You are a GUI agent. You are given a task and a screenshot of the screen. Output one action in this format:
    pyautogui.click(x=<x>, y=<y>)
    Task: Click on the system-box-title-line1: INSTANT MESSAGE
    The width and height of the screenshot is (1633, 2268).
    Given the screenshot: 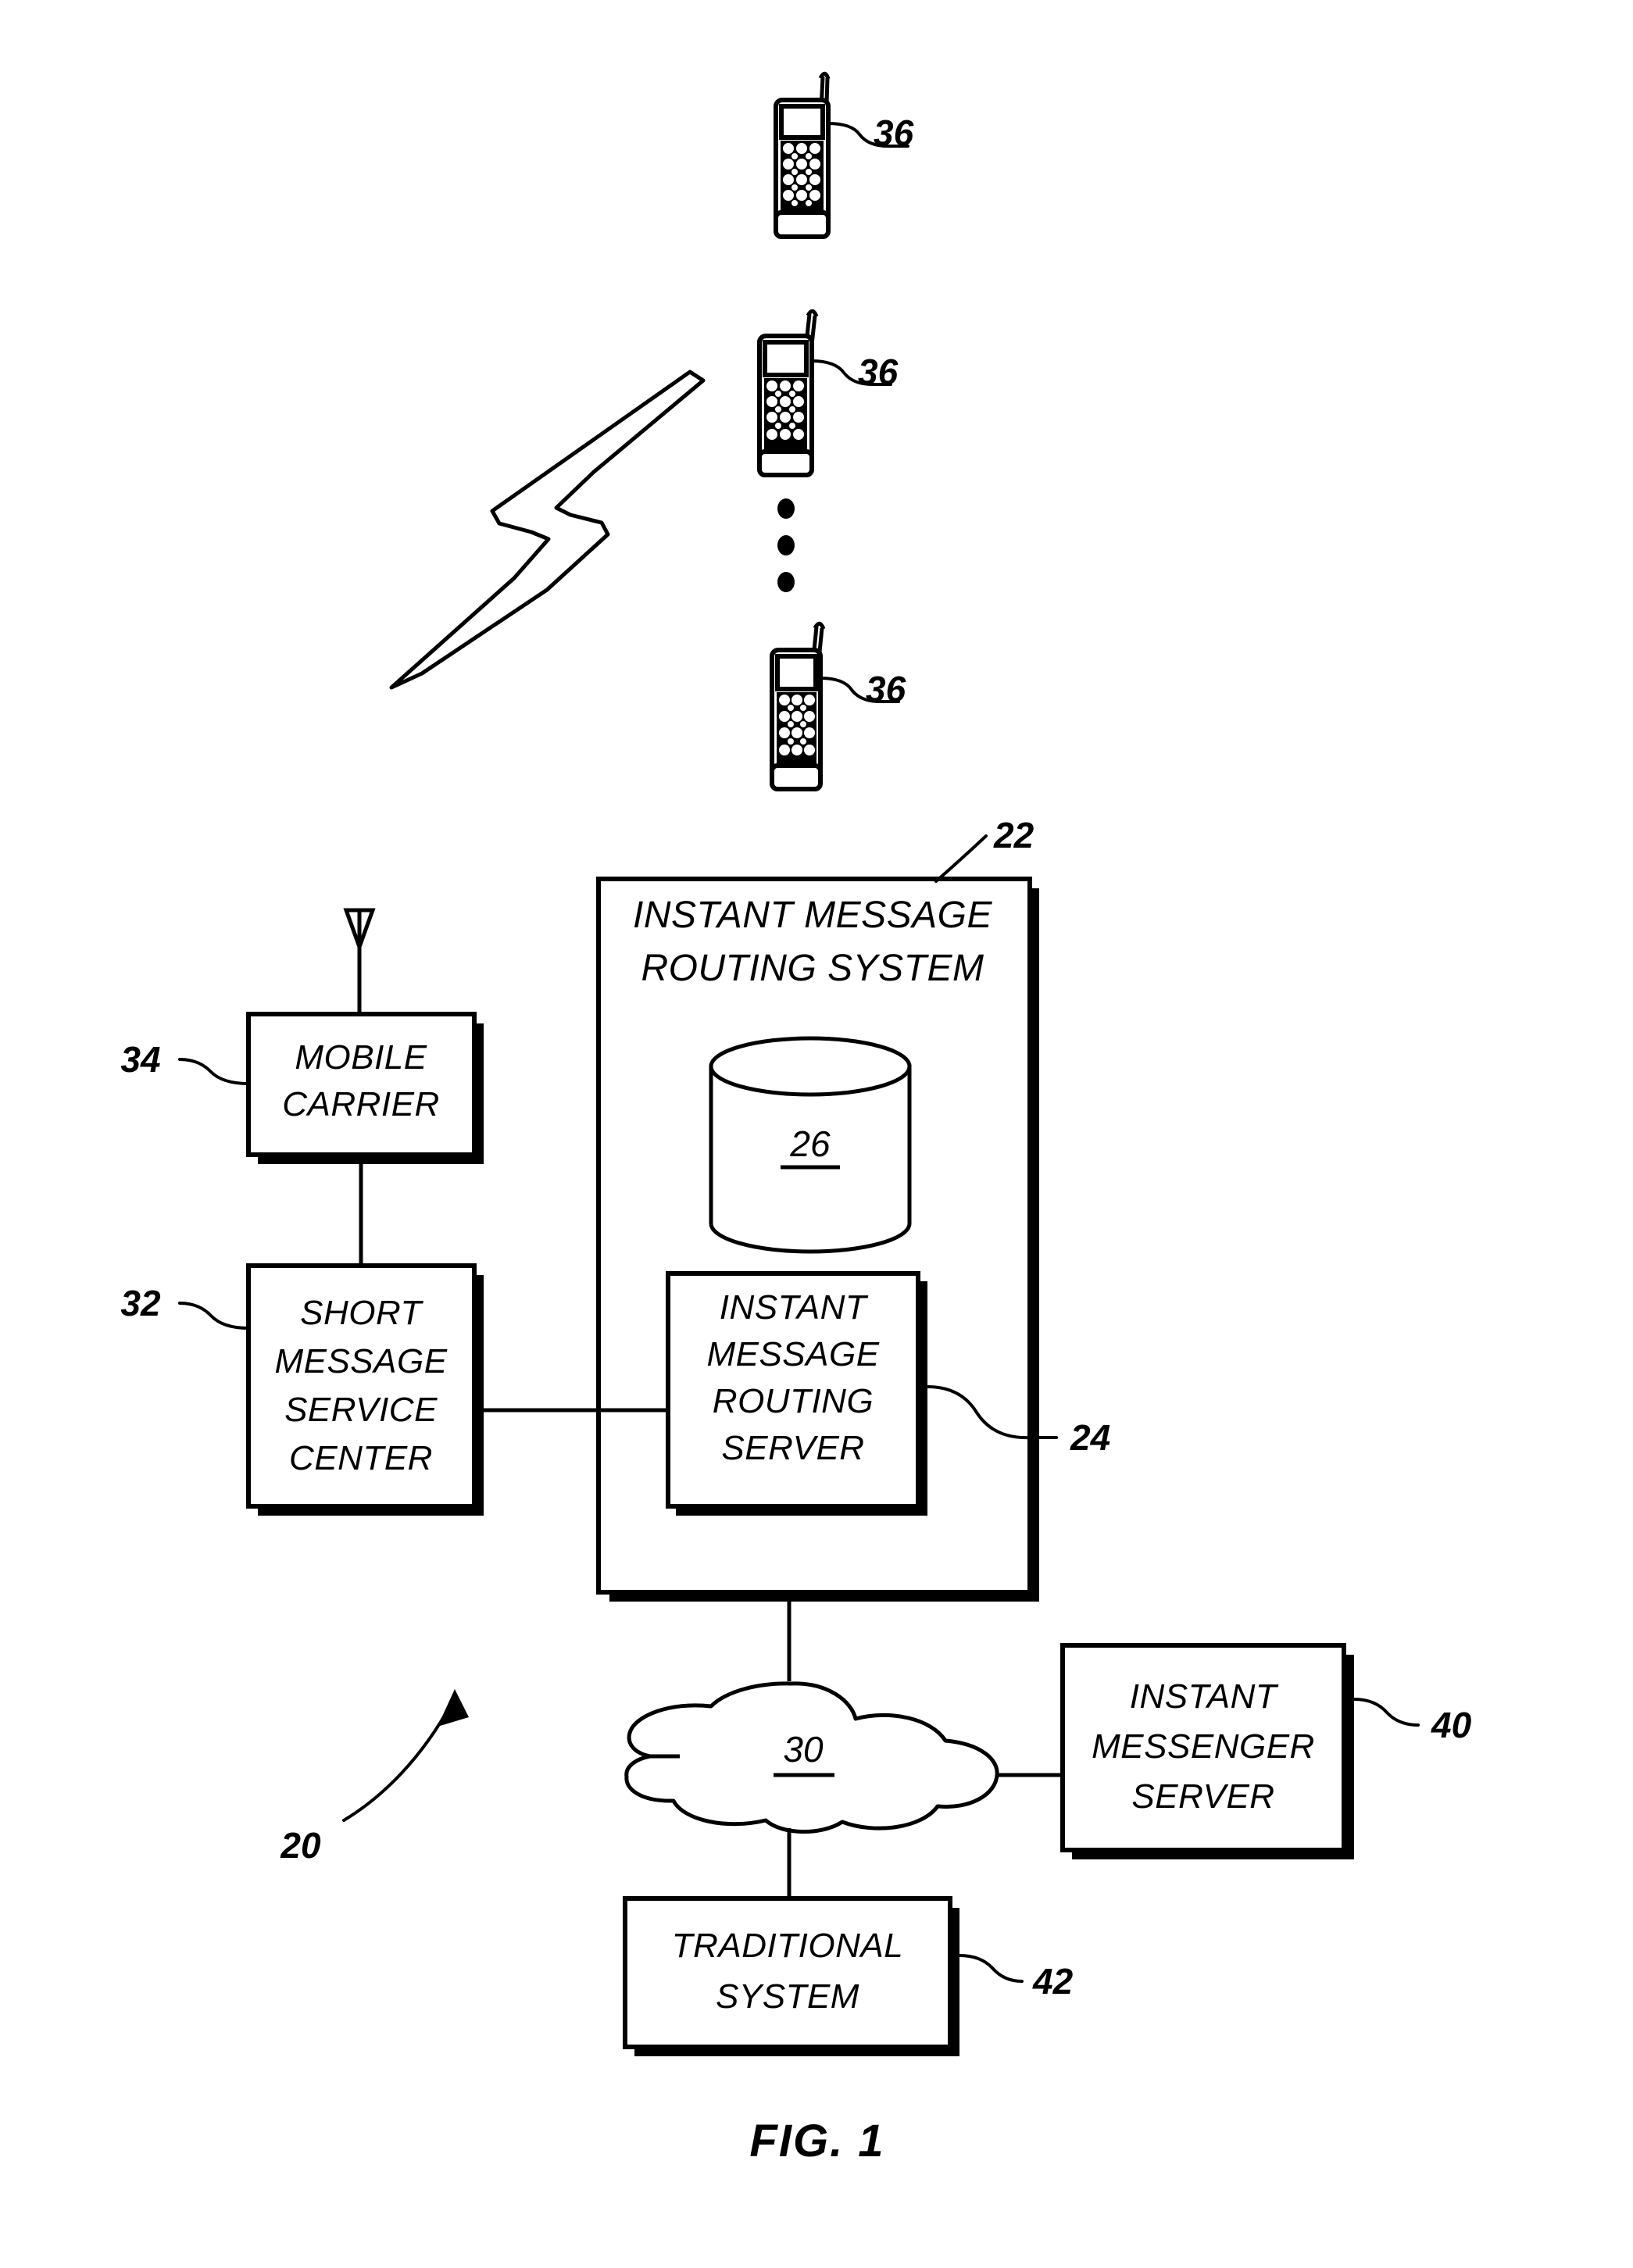 What is the action you would take?
    pyautogui.click(x=813, y=915)
    